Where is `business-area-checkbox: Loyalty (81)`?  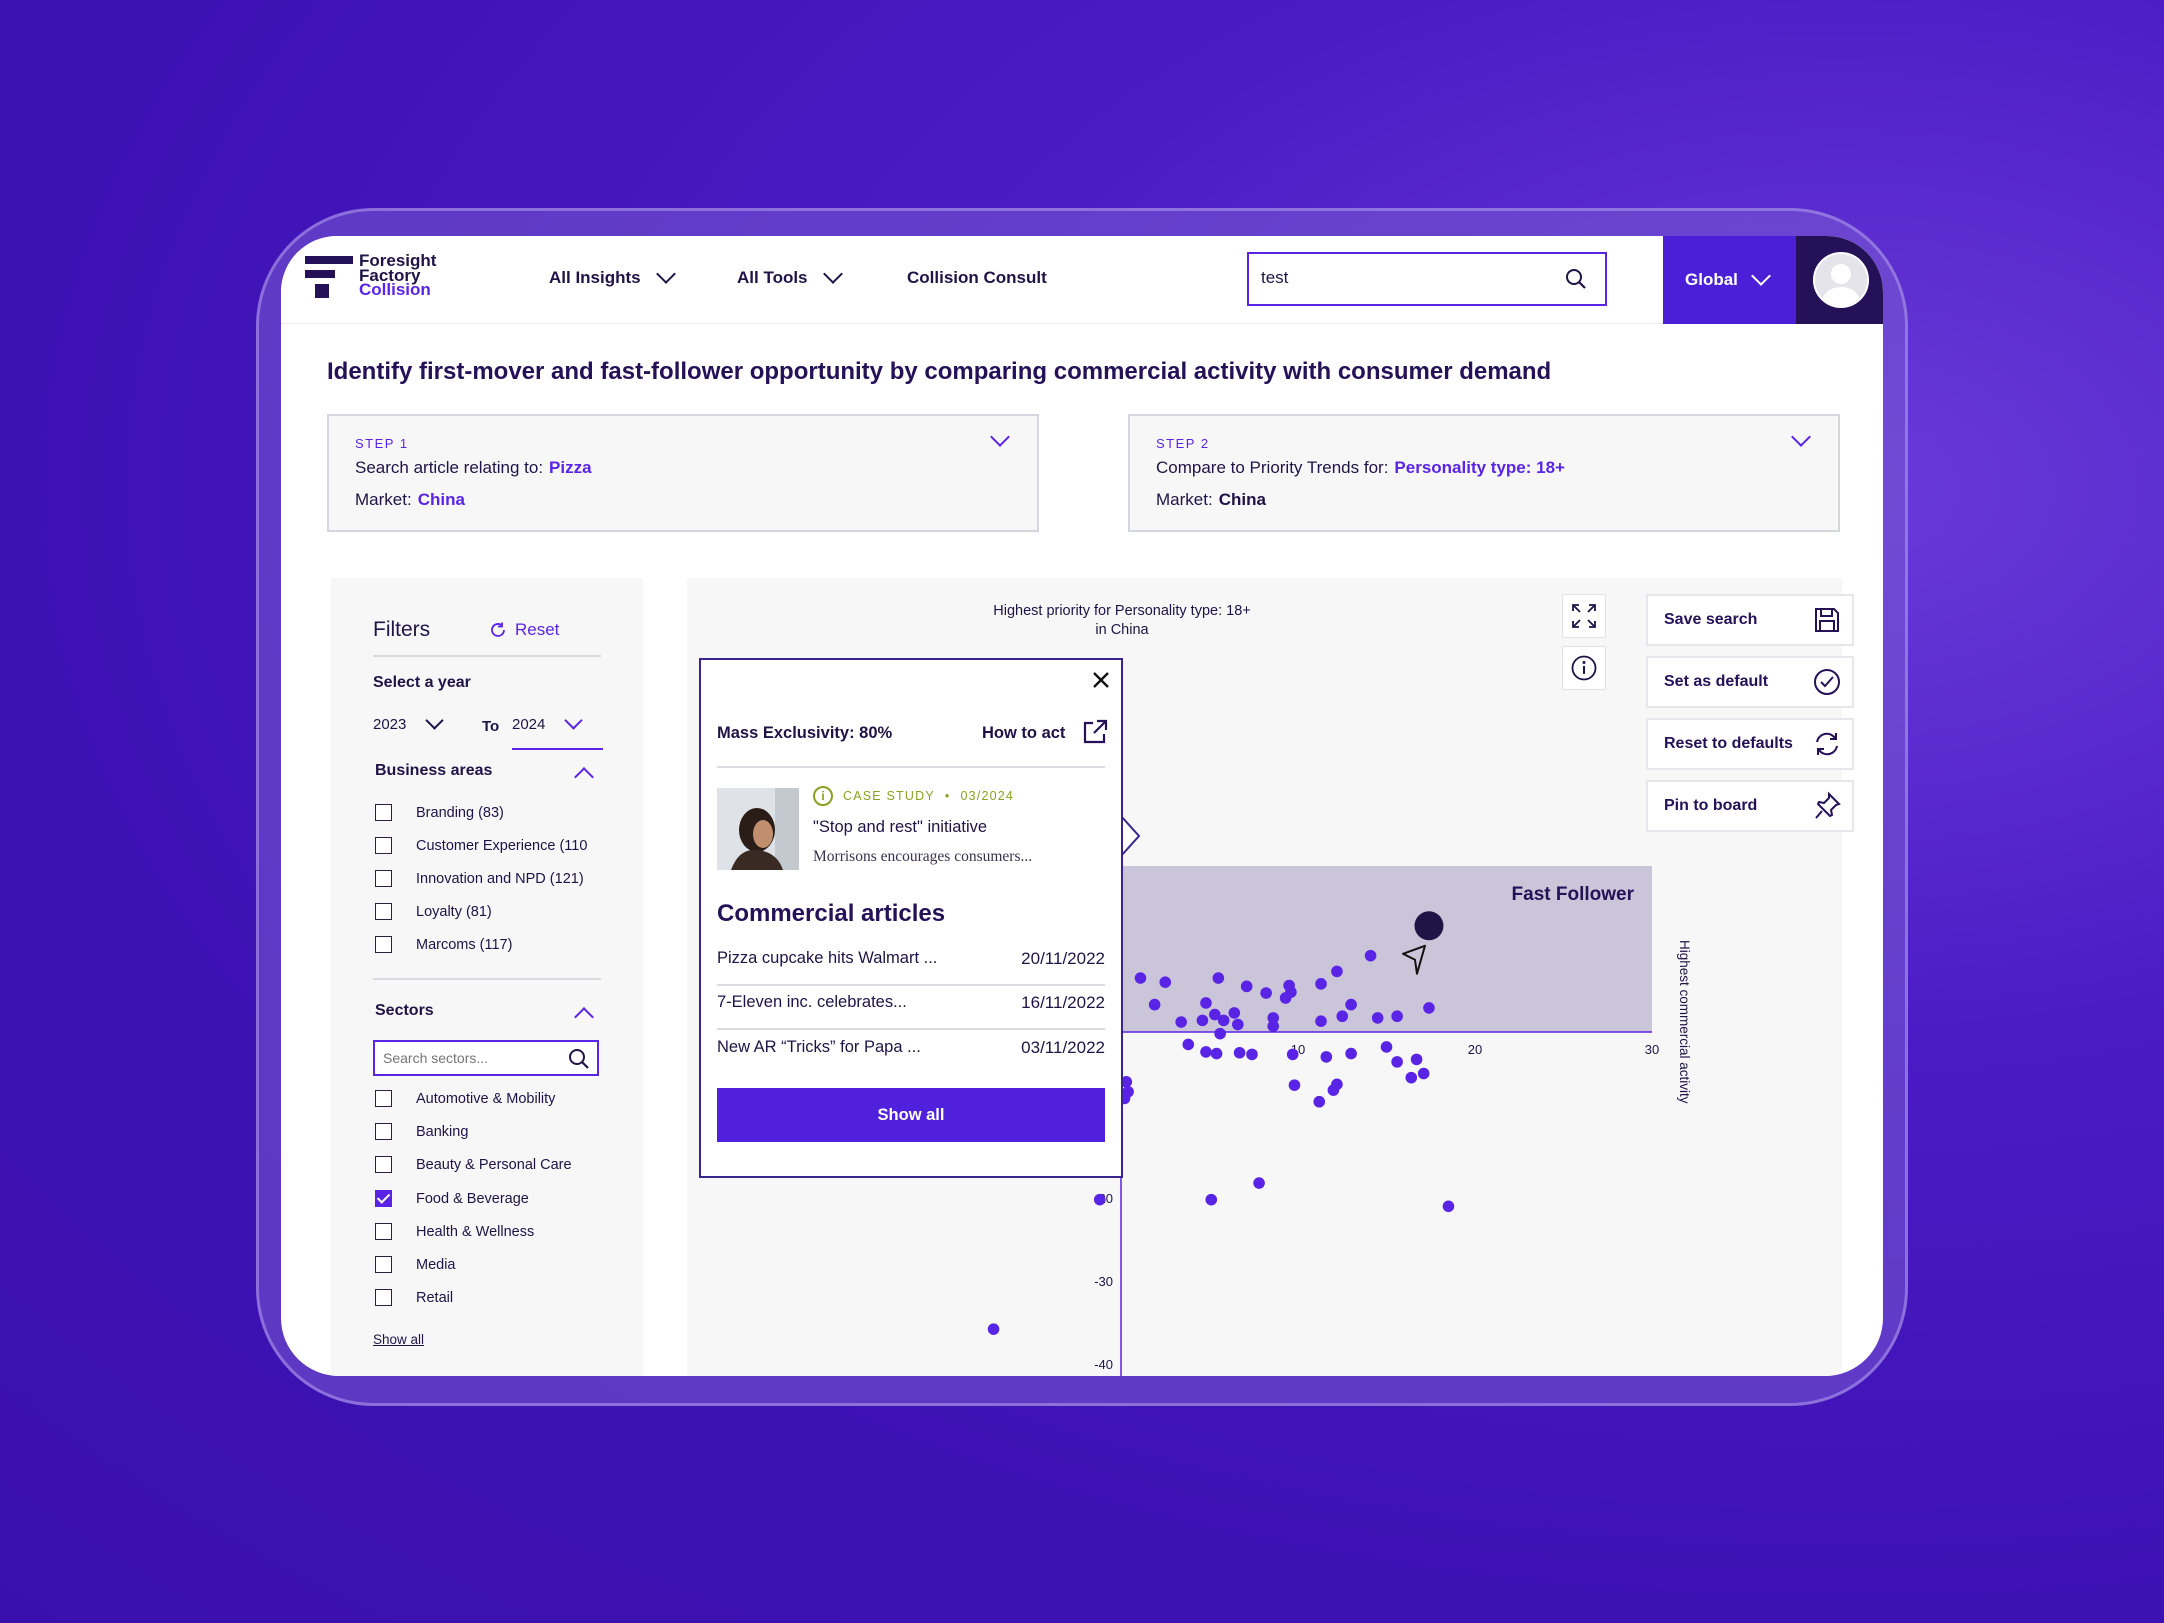
business-area-checkbox: Loyalty (81) is located at coordinates (433, 911).